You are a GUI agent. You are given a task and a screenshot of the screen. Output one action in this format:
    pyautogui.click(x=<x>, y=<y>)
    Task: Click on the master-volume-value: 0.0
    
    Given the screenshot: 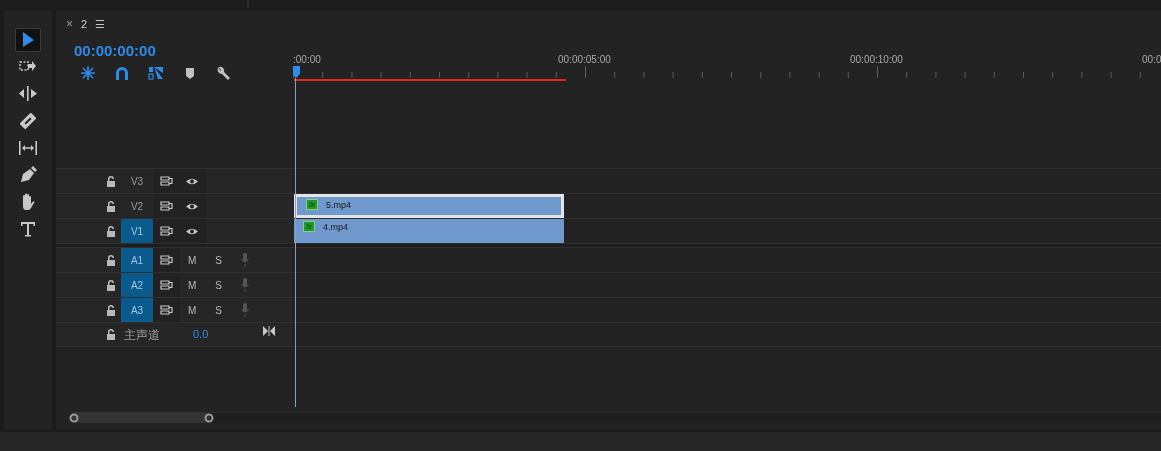 What is the action you would take?
    pyautogui.click(x=228, y=334)
    